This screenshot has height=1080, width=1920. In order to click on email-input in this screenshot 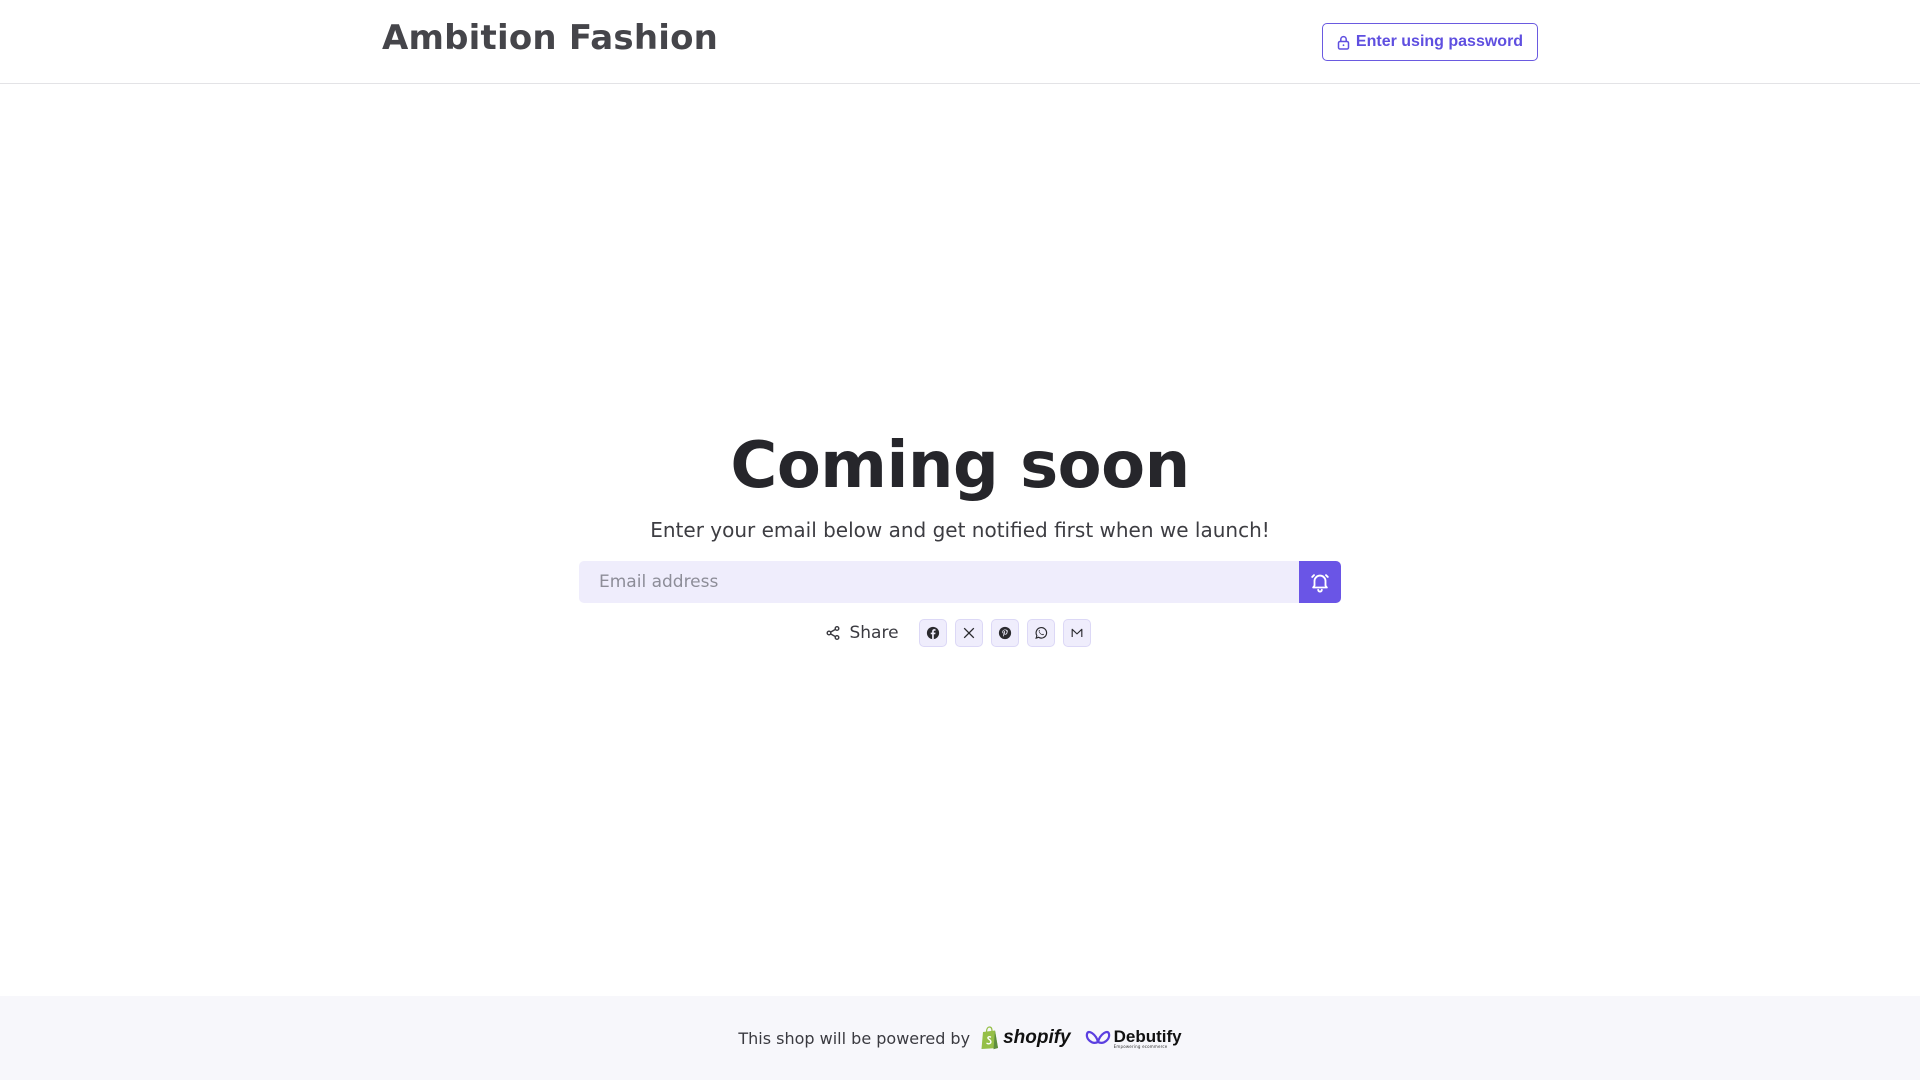, I will do `click(939, 582)`.